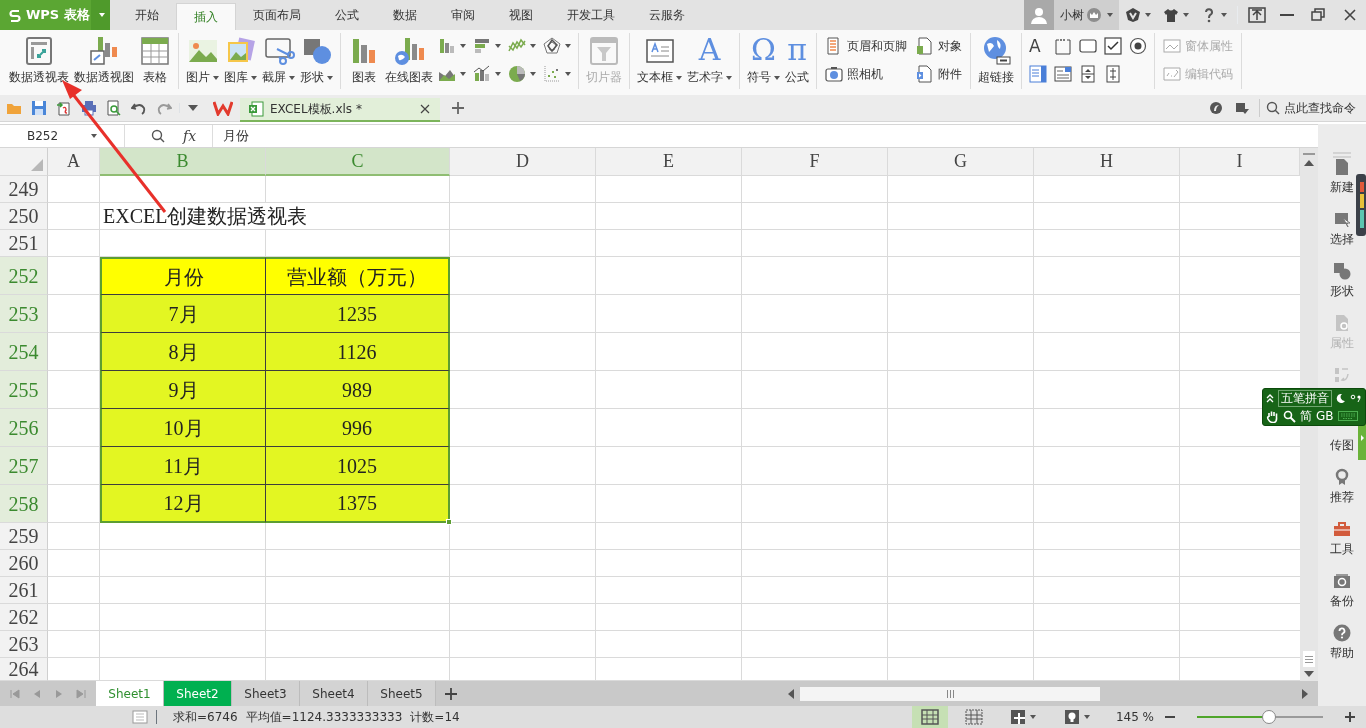 The image size is (1366, 728). What do you see at coordinates (763, 50) in the screenshot?
I see `symbol-glyph: Ω` at bounding box center [763, 50].